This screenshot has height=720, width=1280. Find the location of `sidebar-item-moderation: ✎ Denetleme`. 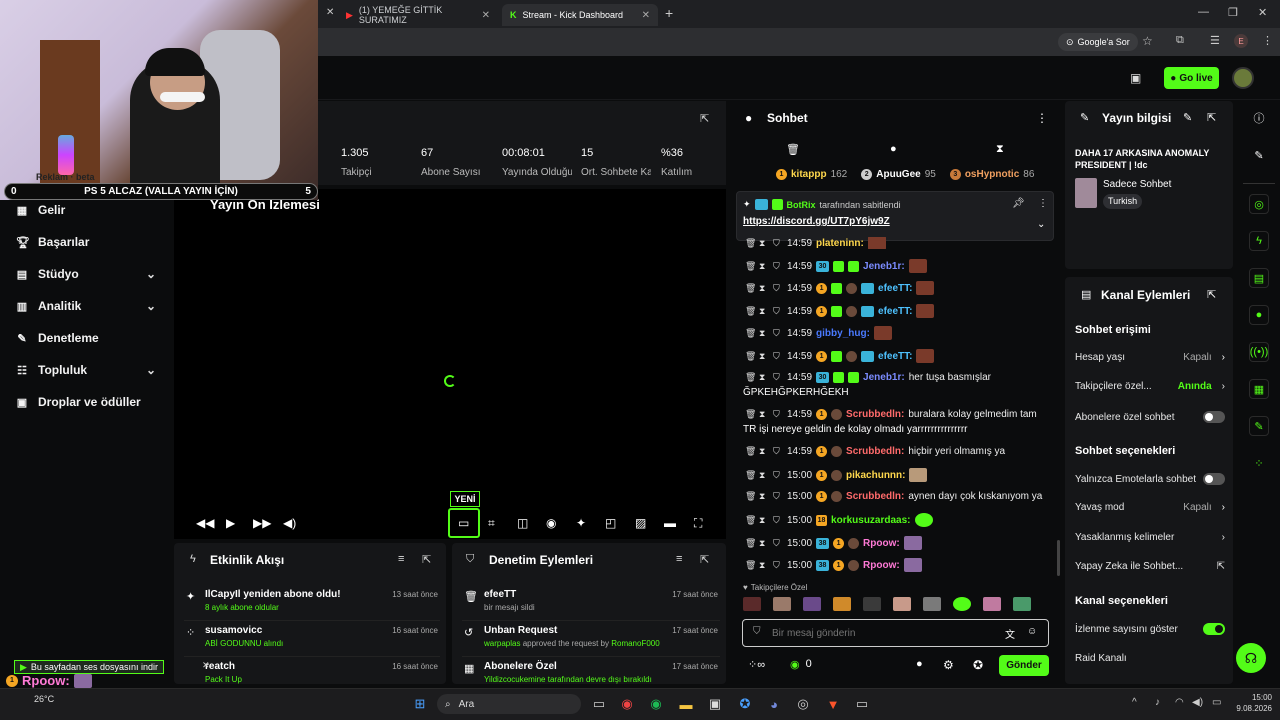

sidebar-item-moderation: ✎ Denetleme is located at coordinates (86, 338).